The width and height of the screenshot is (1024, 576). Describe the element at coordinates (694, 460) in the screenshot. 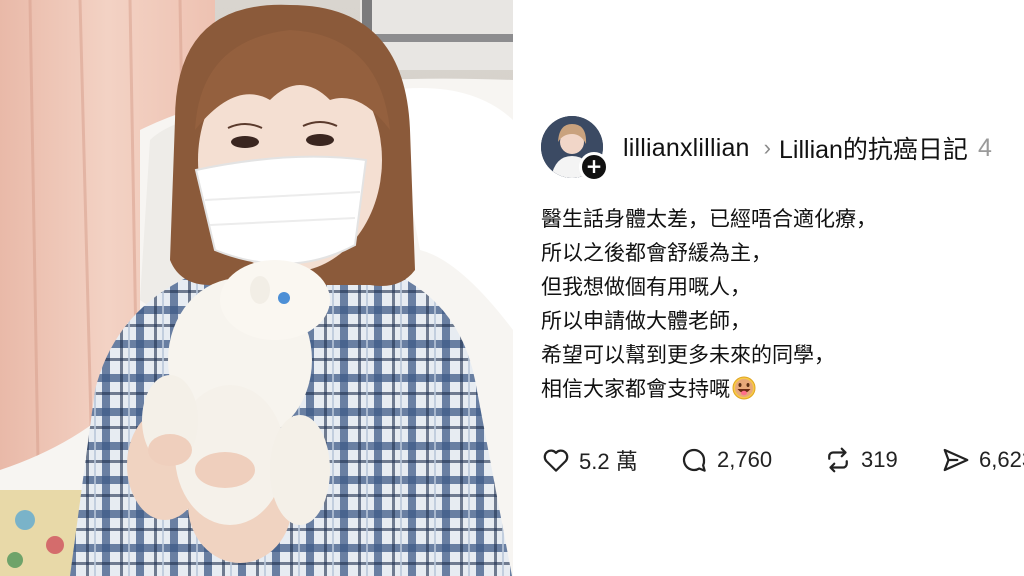

I see `speech-bubble-icon` at that location.